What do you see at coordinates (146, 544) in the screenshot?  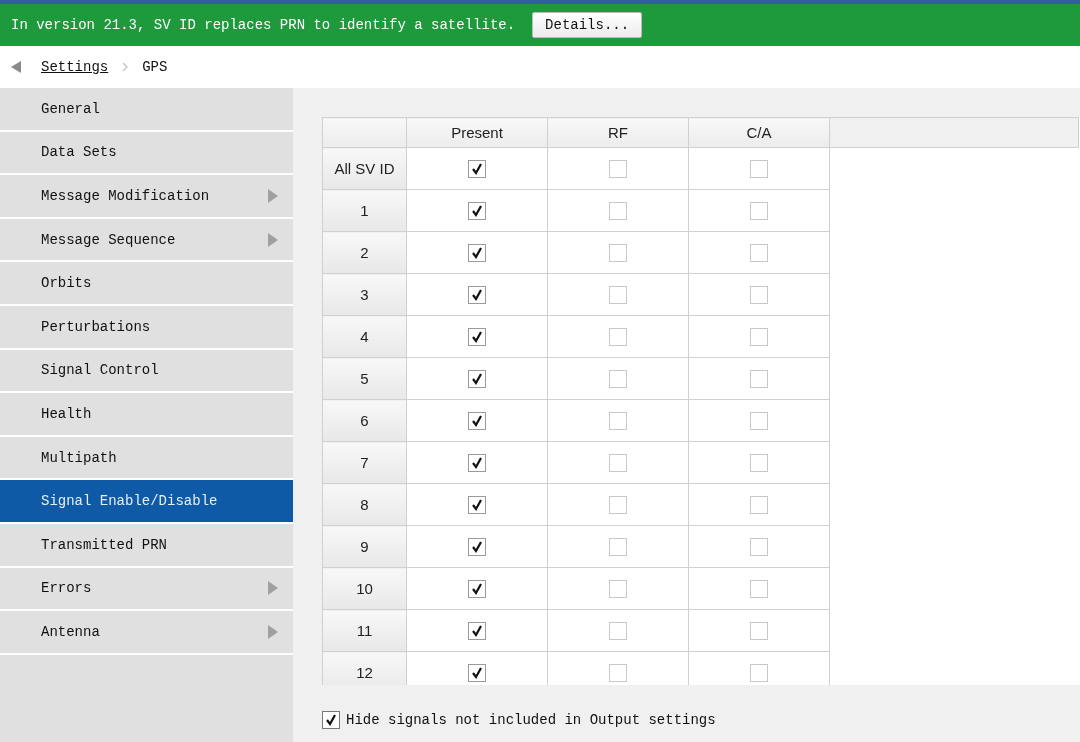 I see `sidebar-item: Transmitted PRN` at bounding box center [146, 544].